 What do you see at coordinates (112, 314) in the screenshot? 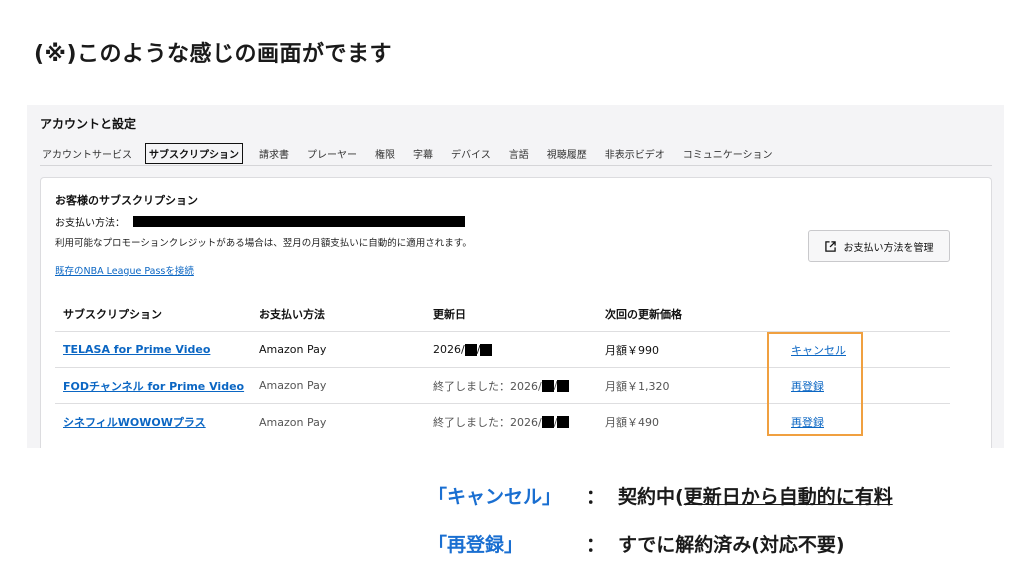
I see `header-subscription: サブスクリプション` at bounding box center [112, 314].